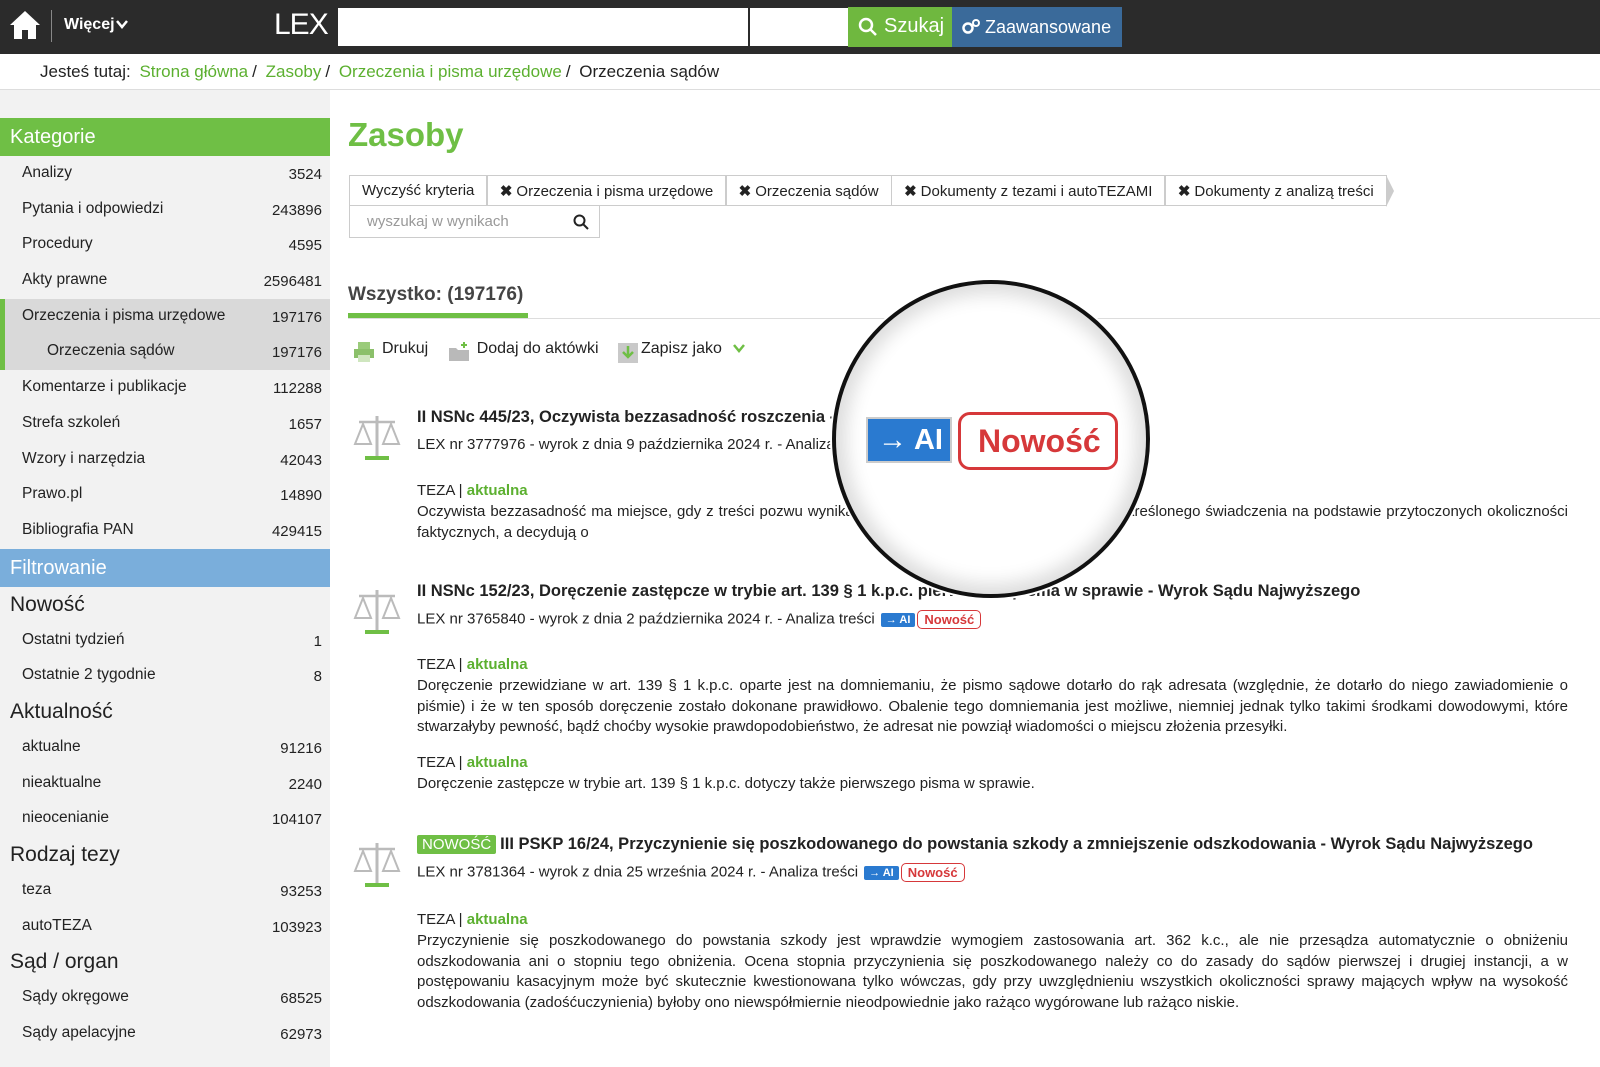 This screenshot has width=1600, height=1067. Describe the element at coordinates (165, 927) in the screenshot. I see `filter-item: autoTEZA 103923` at that location.